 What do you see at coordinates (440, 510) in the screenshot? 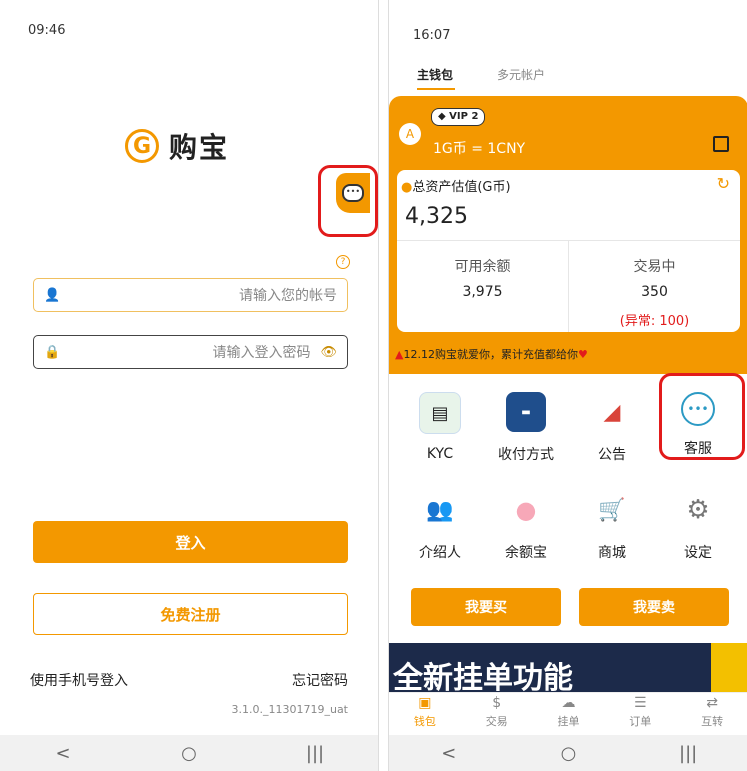
I see `people-icon: 👥` at bounding box center [440, 510].